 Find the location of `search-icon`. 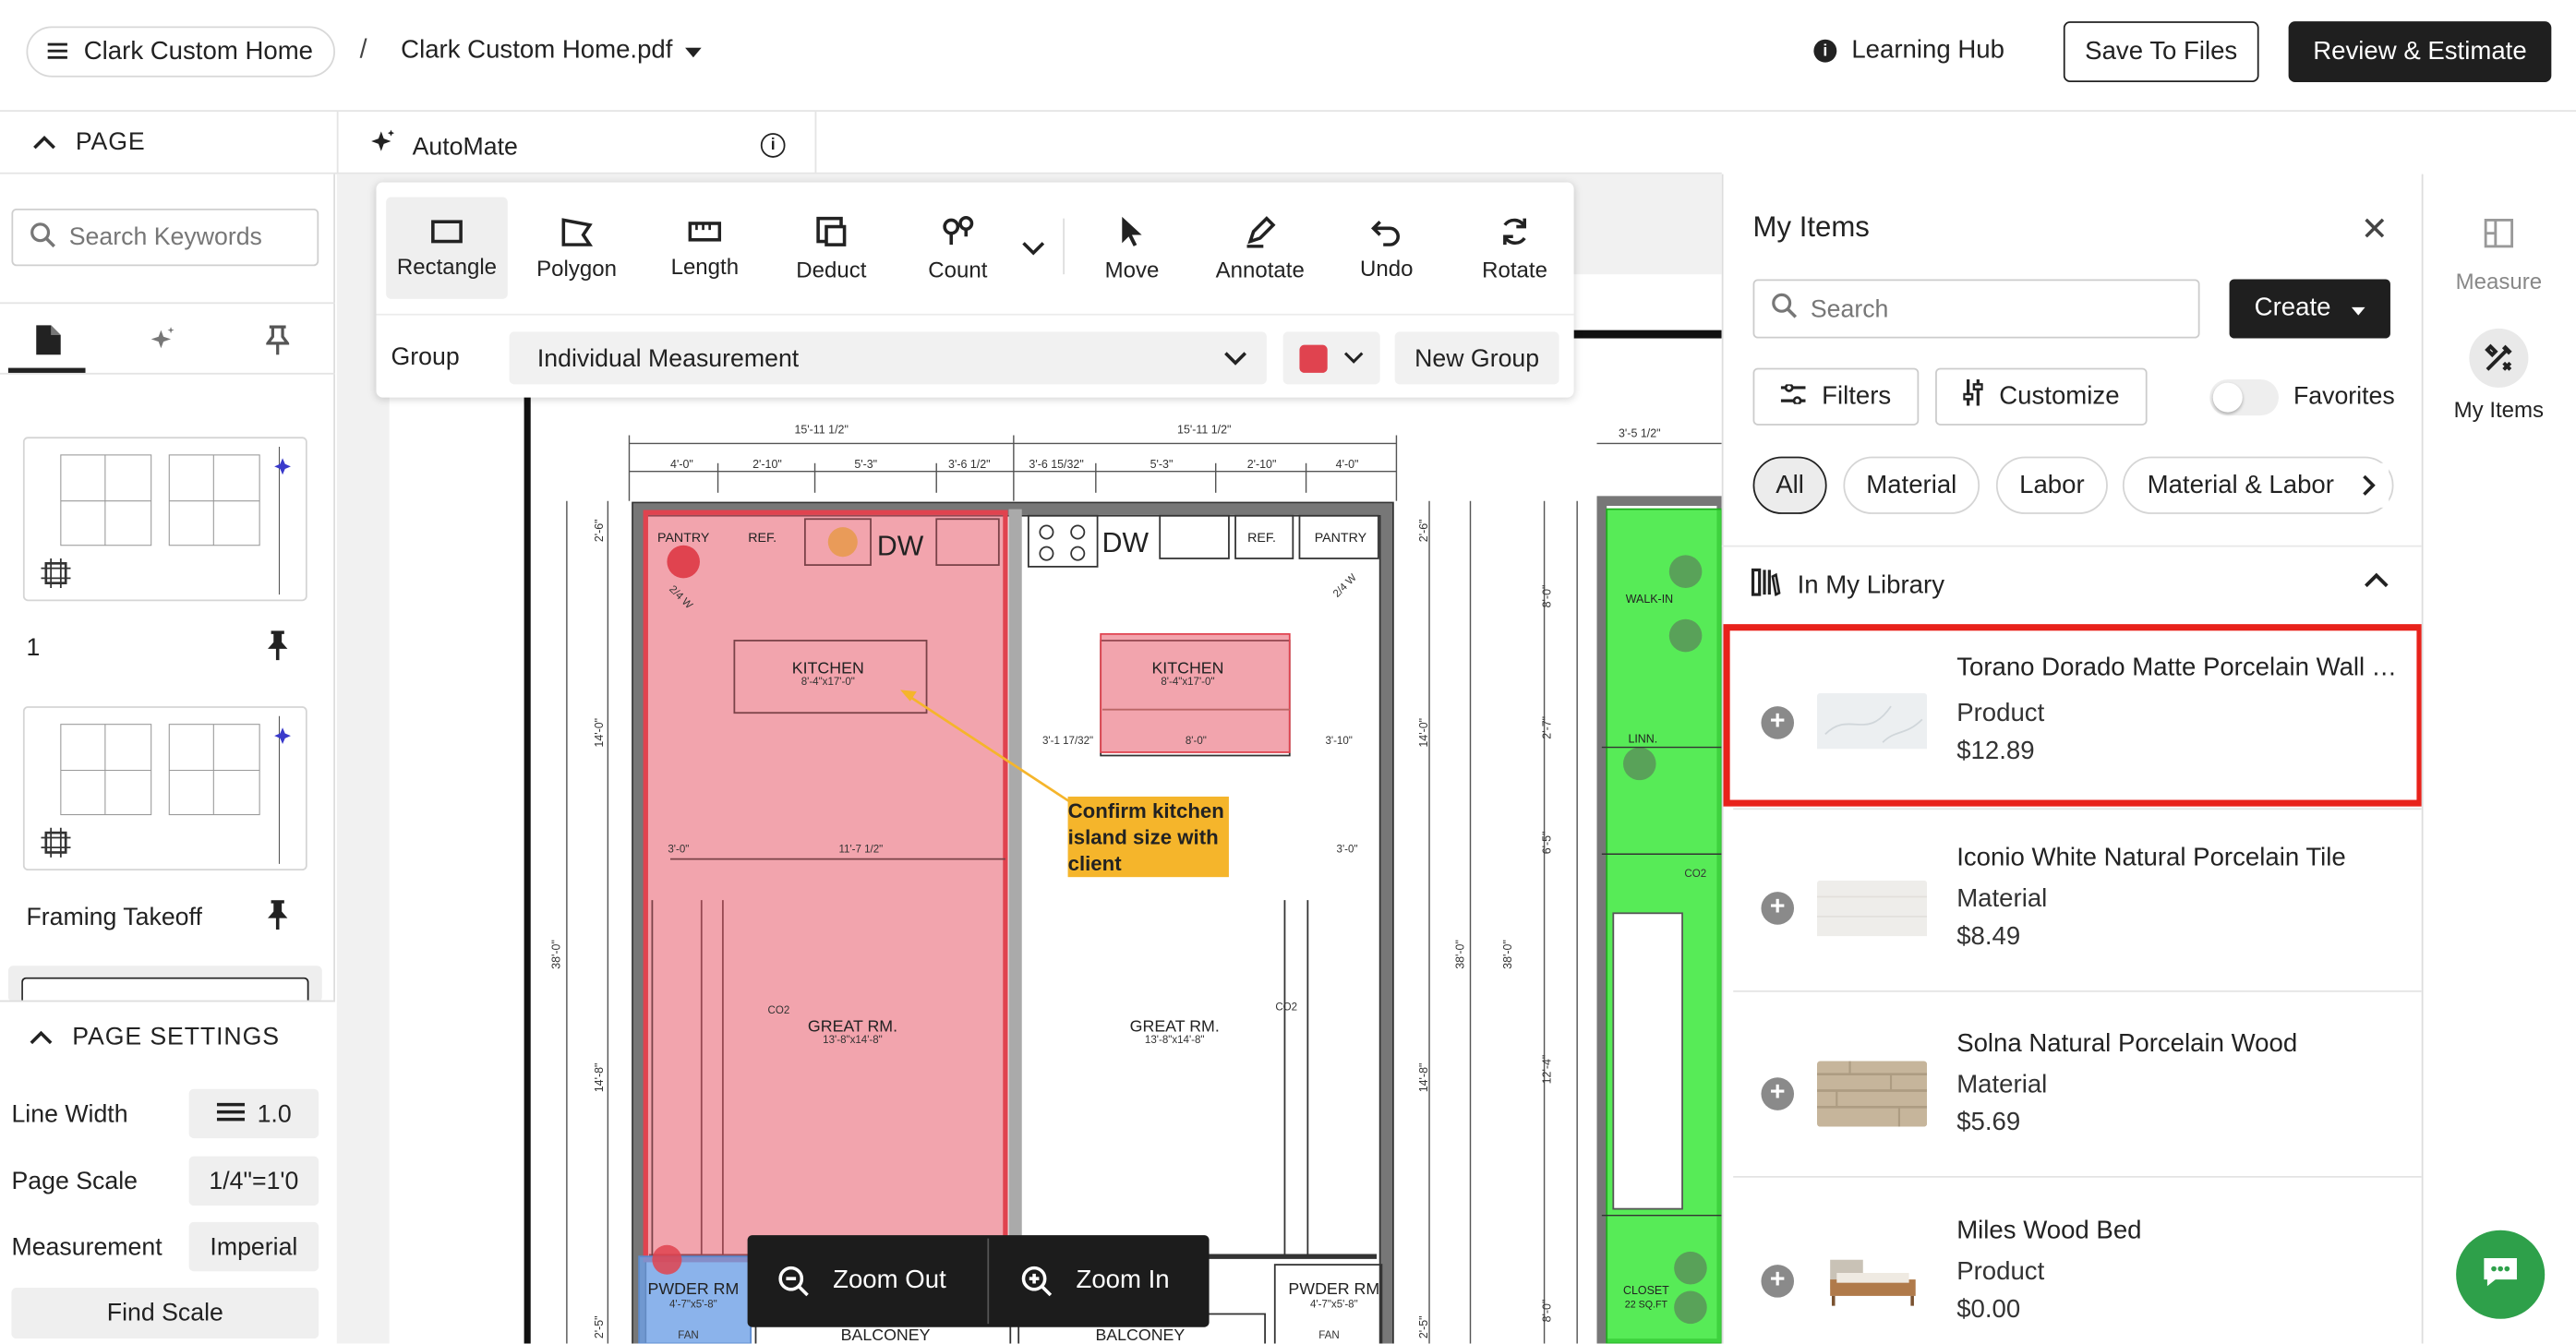

search-icon is located at coordinates (1784, 309).